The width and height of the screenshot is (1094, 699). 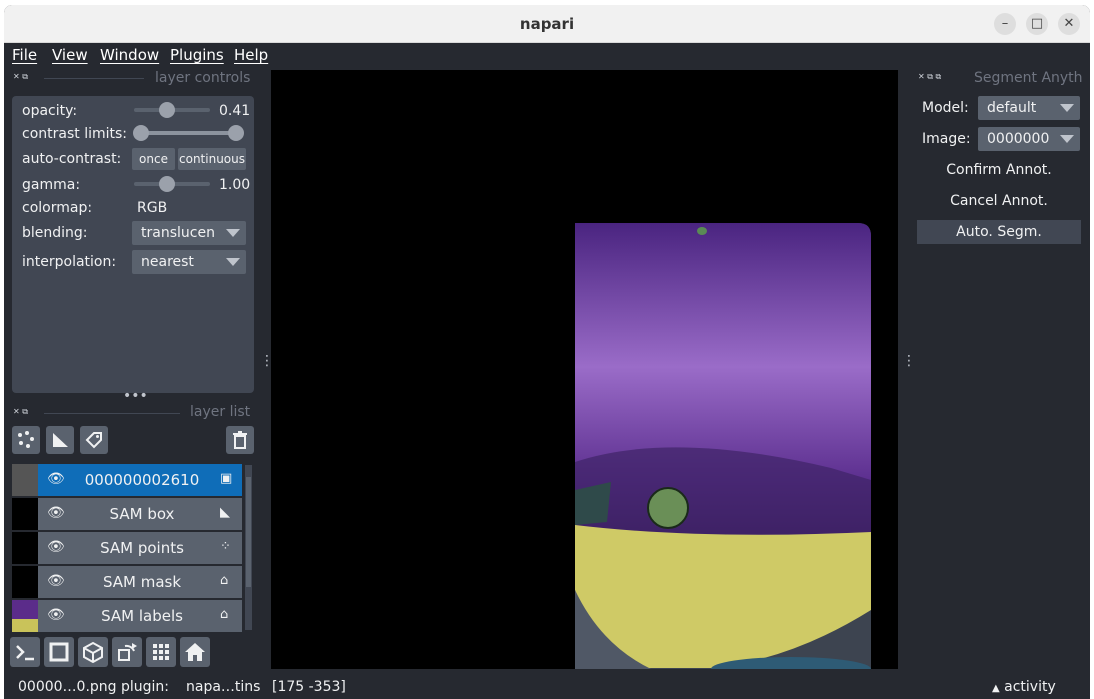 I want to click on image-value: 0000000, so click(x=1018, y=139).